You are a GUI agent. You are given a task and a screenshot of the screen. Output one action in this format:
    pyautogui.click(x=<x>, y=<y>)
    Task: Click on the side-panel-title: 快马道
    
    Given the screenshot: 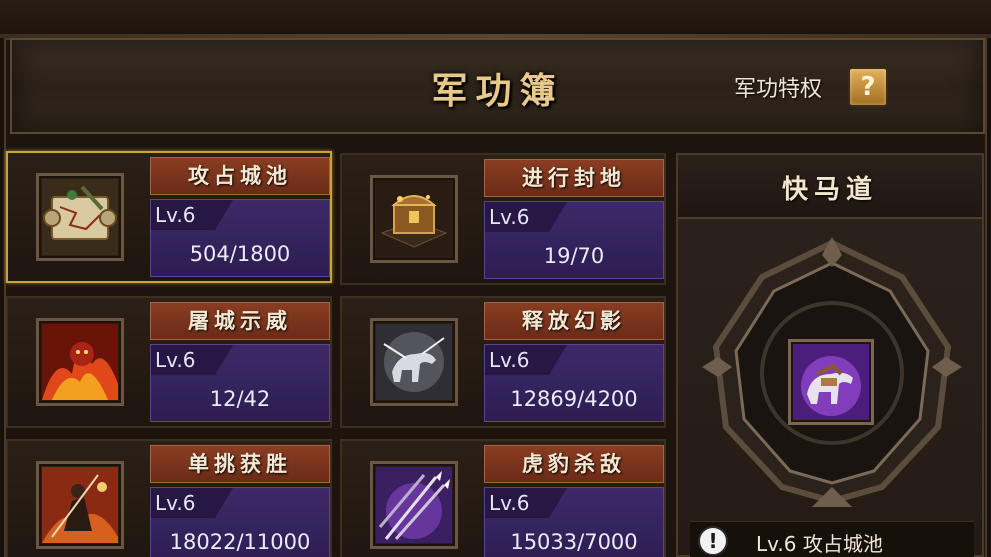 What is the action you would take?
    pyautogui.click(x=829, y=190)
    